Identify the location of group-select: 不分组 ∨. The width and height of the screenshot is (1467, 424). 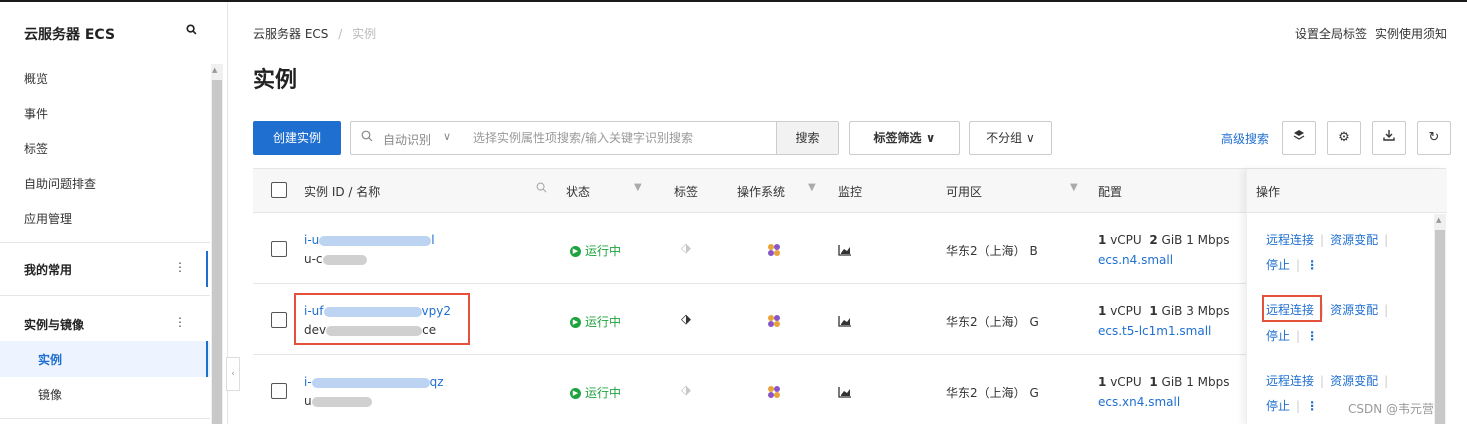
(1010, 138).